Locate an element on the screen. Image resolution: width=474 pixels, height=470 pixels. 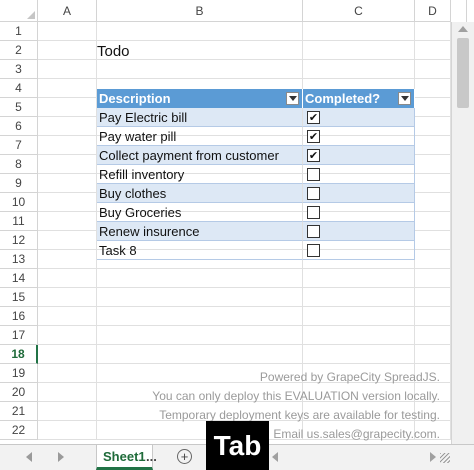
sheet-title-cell: Todo is located at coordinates (113, 51).